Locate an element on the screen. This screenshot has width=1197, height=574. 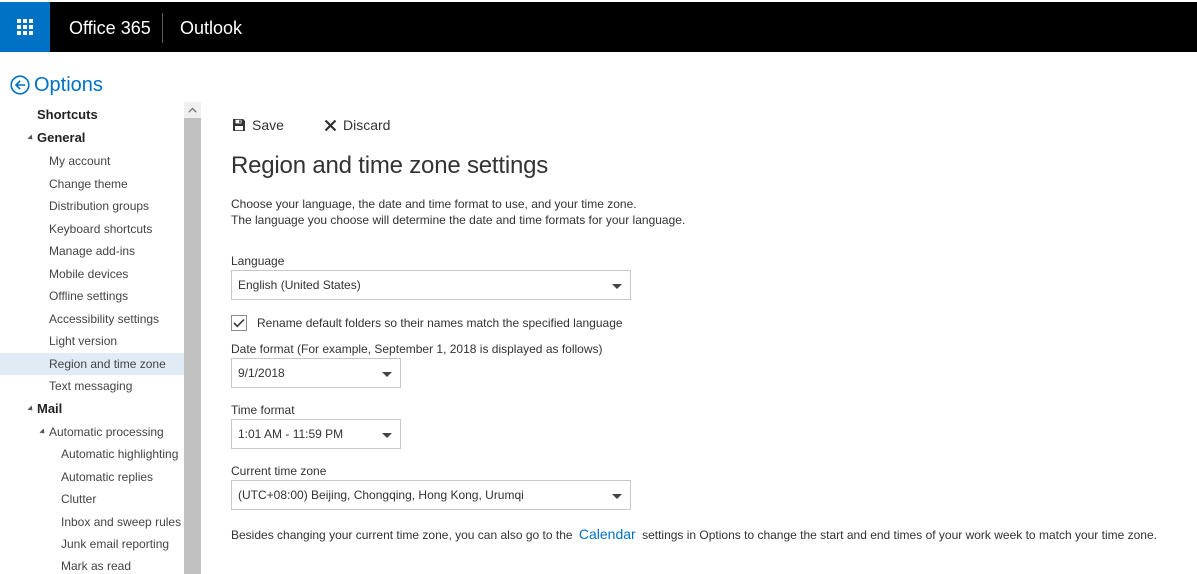
discard-button: Discard is located at coordinates (357, 125).